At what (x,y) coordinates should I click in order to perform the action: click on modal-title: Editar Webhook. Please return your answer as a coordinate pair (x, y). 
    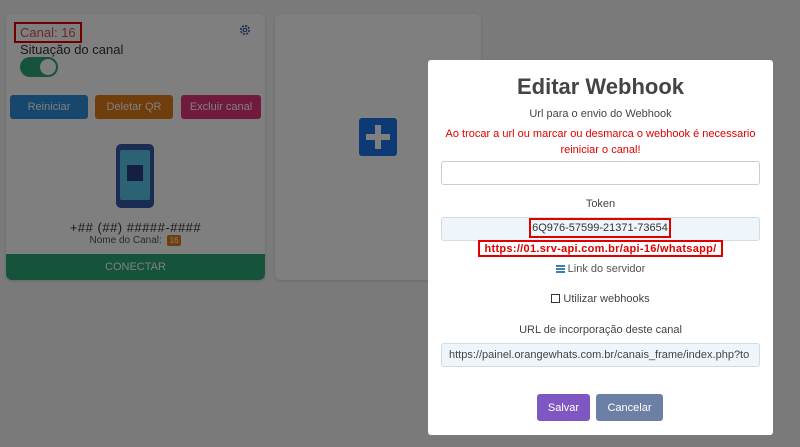
    Looking at the image, I should click on (600, 86).